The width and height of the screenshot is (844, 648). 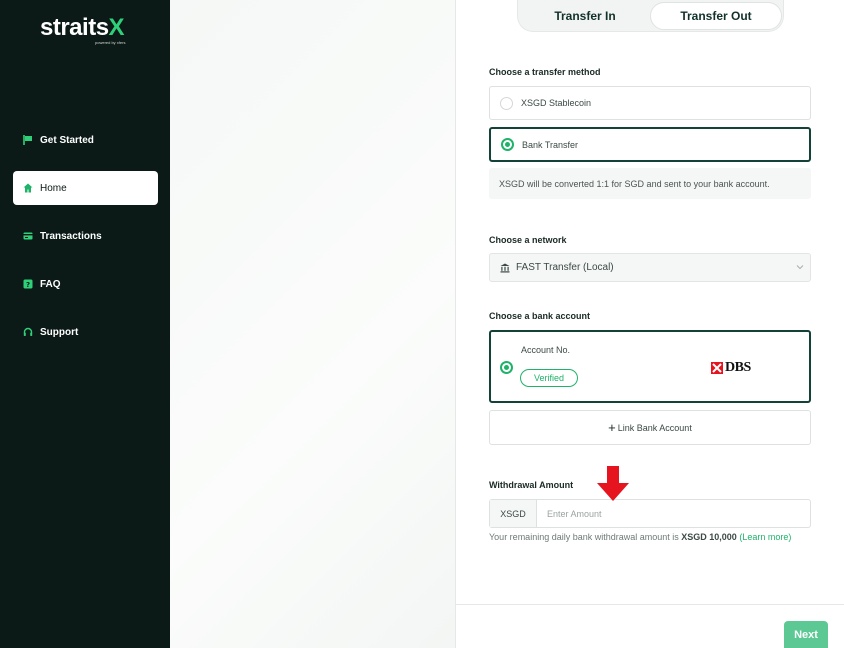 I want to click on sidebar-item-label: FAQ, so click(x=50, y=284).